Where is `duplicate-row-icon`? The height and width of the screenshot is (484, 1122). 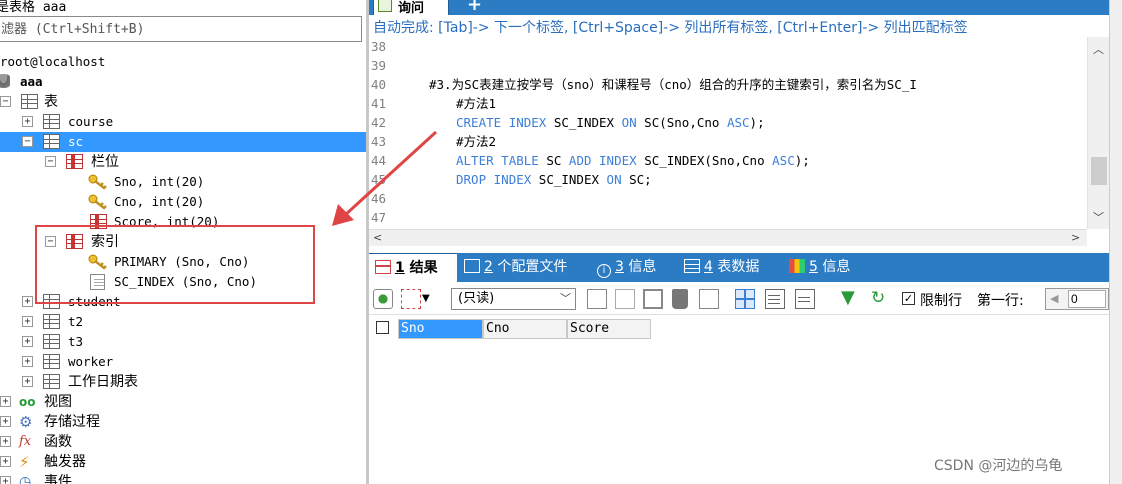
duplicate-row-icon is located at coordinates (625, 299).